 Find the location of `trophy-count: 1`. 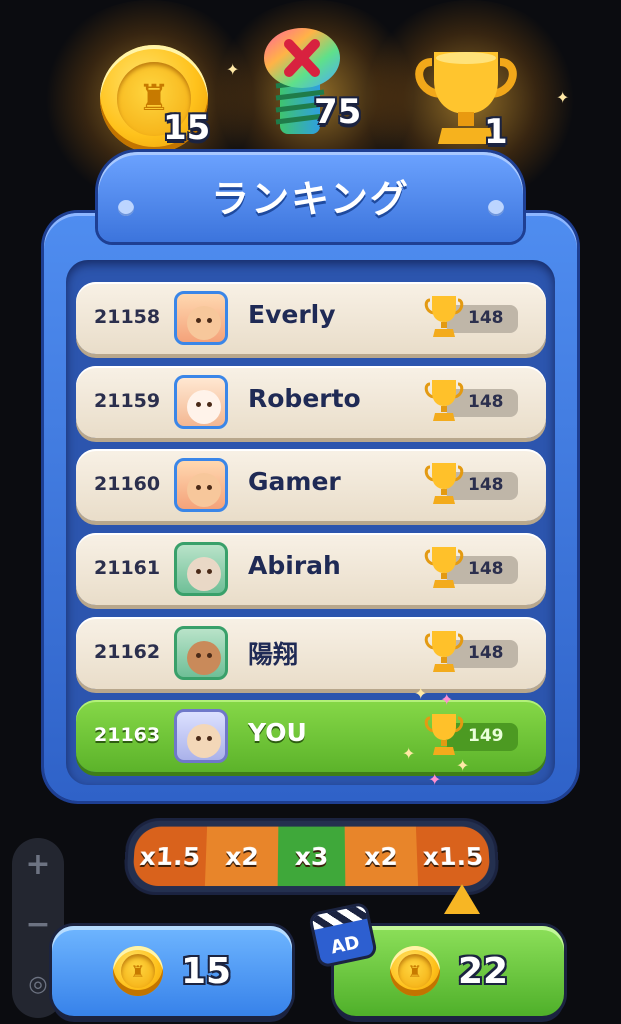

trophy-count: 1 is located at coordinates (496, 132).